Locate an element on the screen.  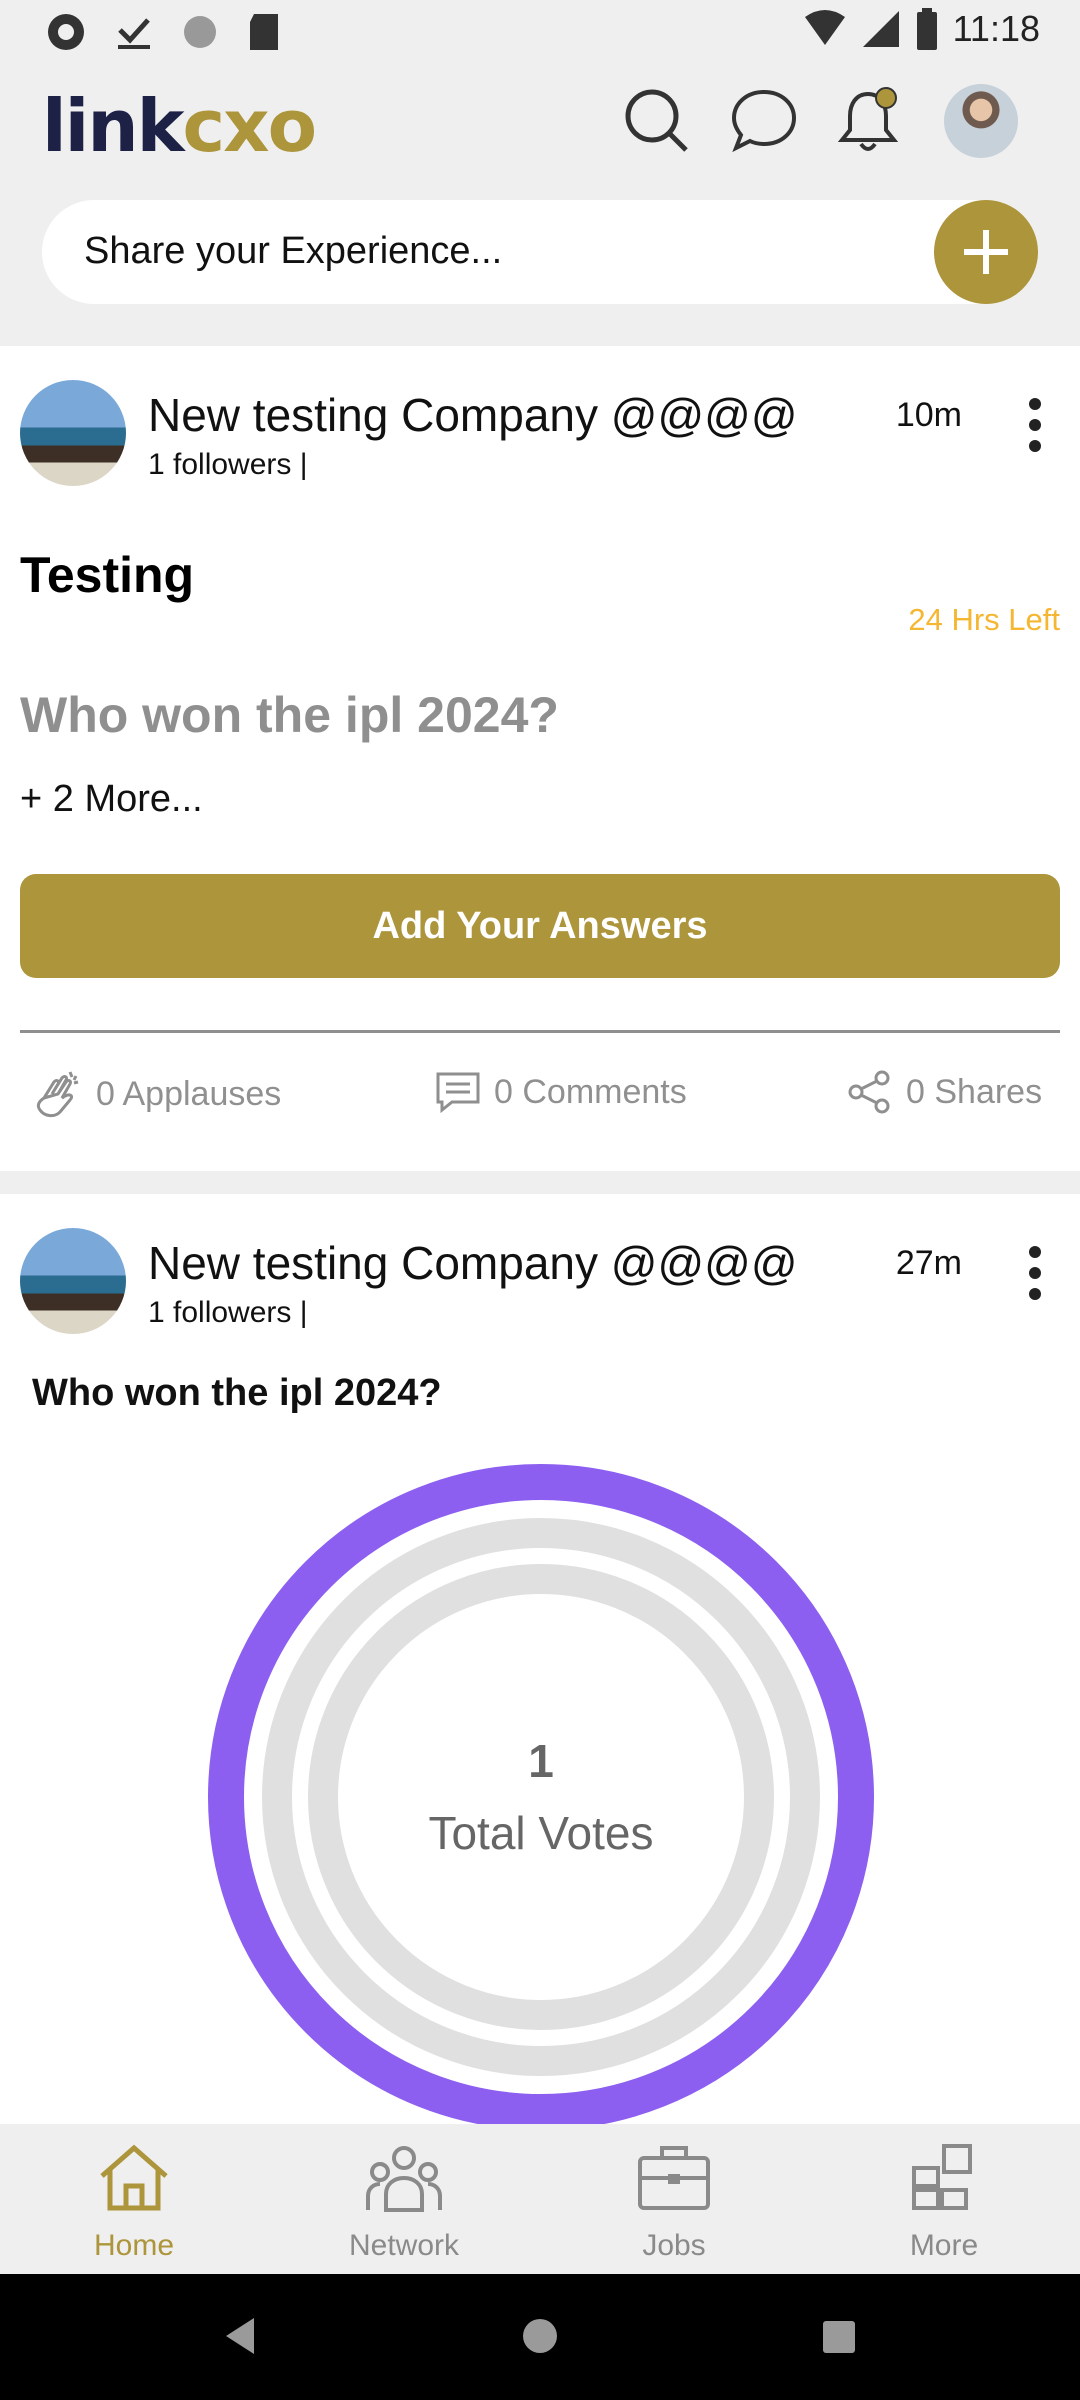
nav-label: Network is located at coordinates (404, 2245).